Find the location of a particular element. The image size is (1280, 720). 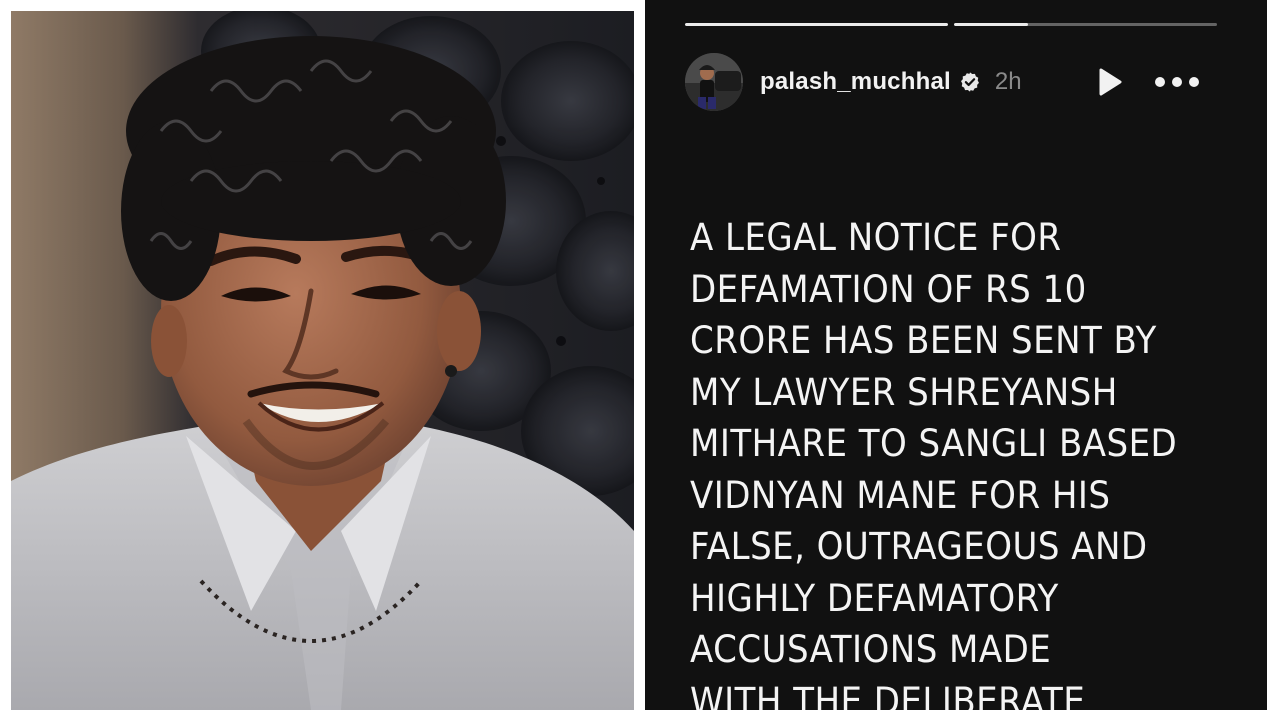

avatar-image is located at coordinates (714, 82).